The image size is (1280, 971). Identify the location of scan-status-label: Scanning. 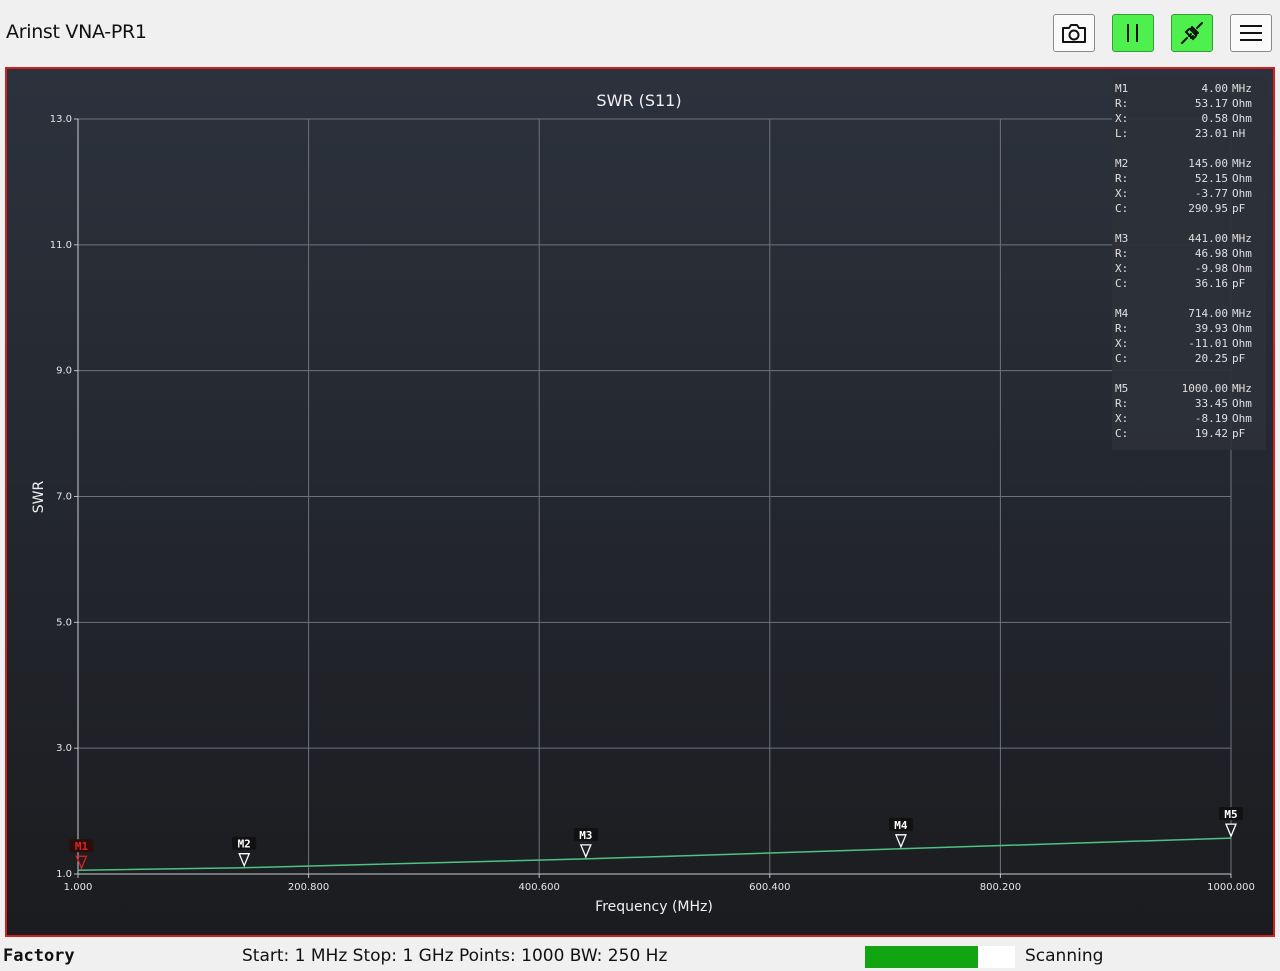
(1064, 956).